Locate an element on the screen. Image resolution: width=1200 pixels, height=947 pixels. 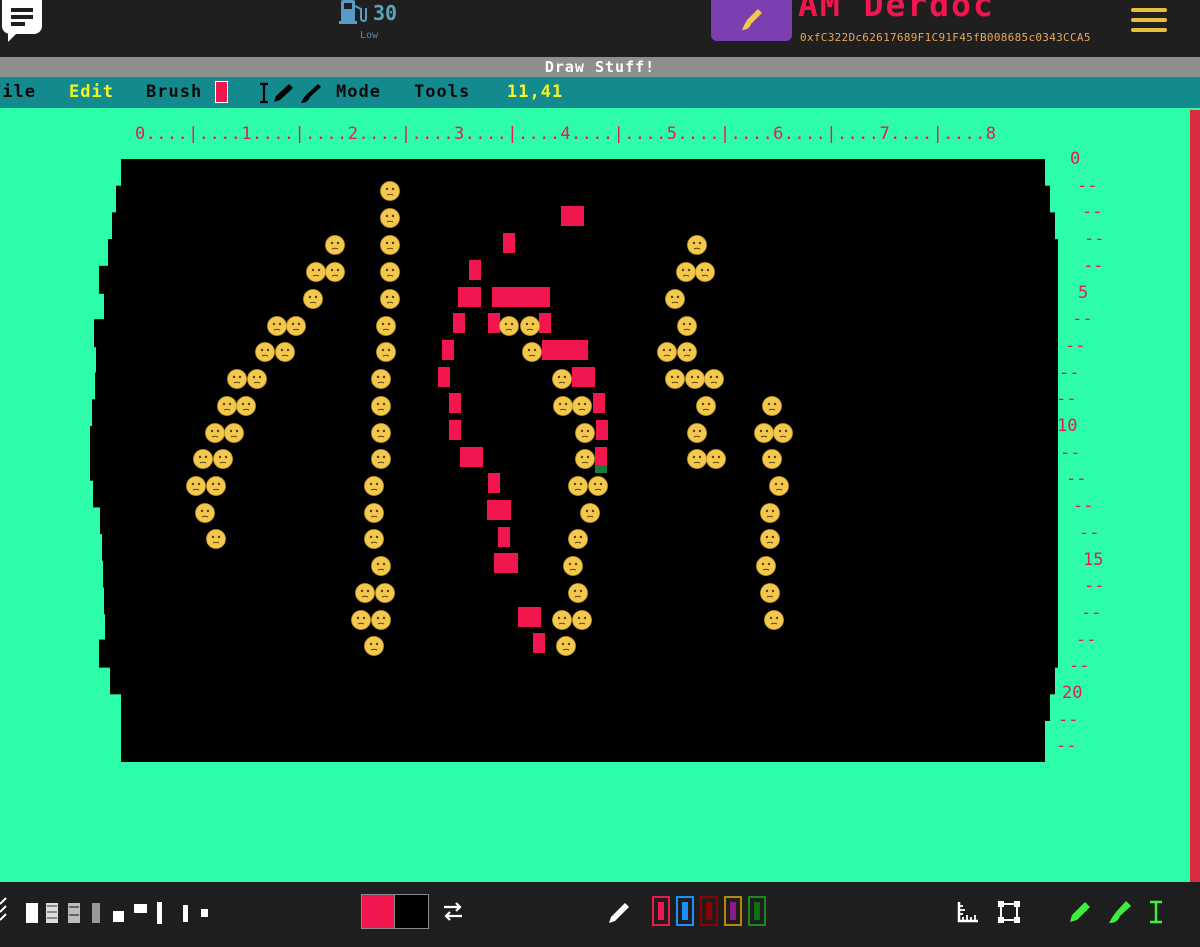
hamburger-menu-icon is located at coordinates (1149, 21).